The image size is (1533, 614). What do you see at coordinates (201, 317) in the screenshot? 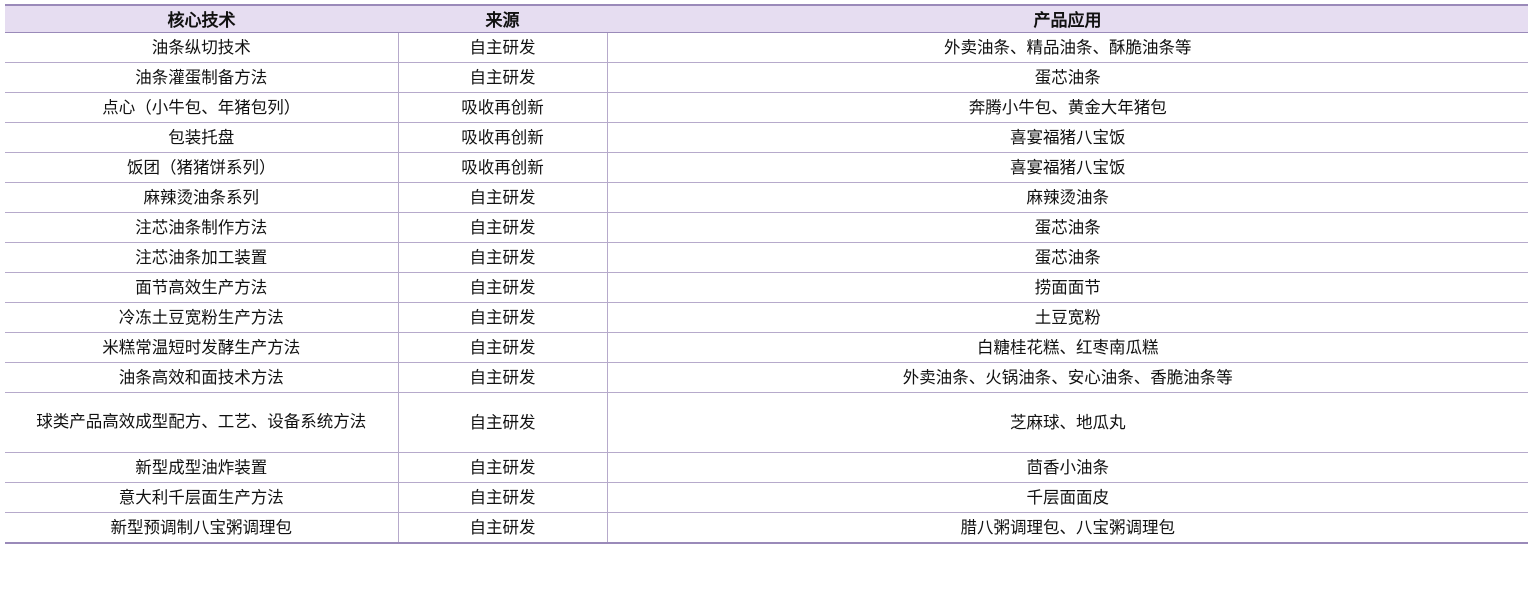
I see `cell-technology: 冷冻土豆宽粉生产方法` at bounding box center [201, 317].